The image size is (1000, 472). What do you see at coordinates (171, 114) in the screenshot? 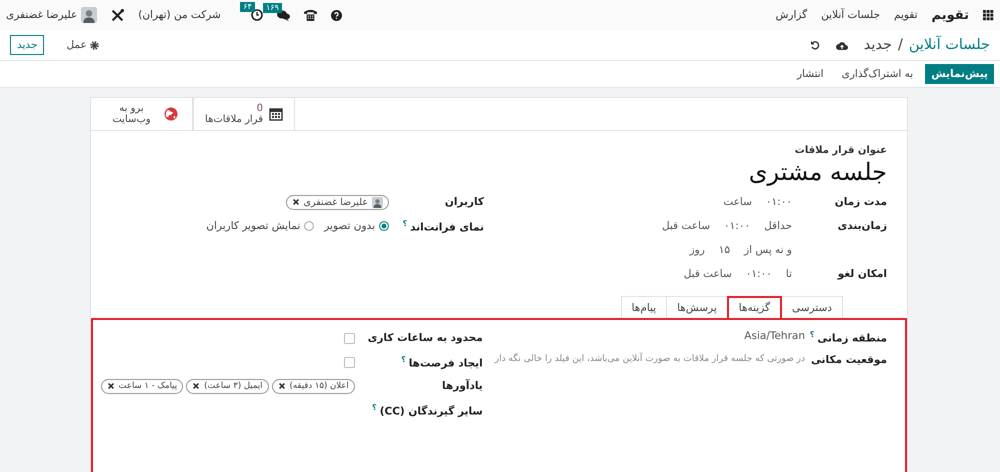
I see `globe-icon` at bounding box center [171, 114].